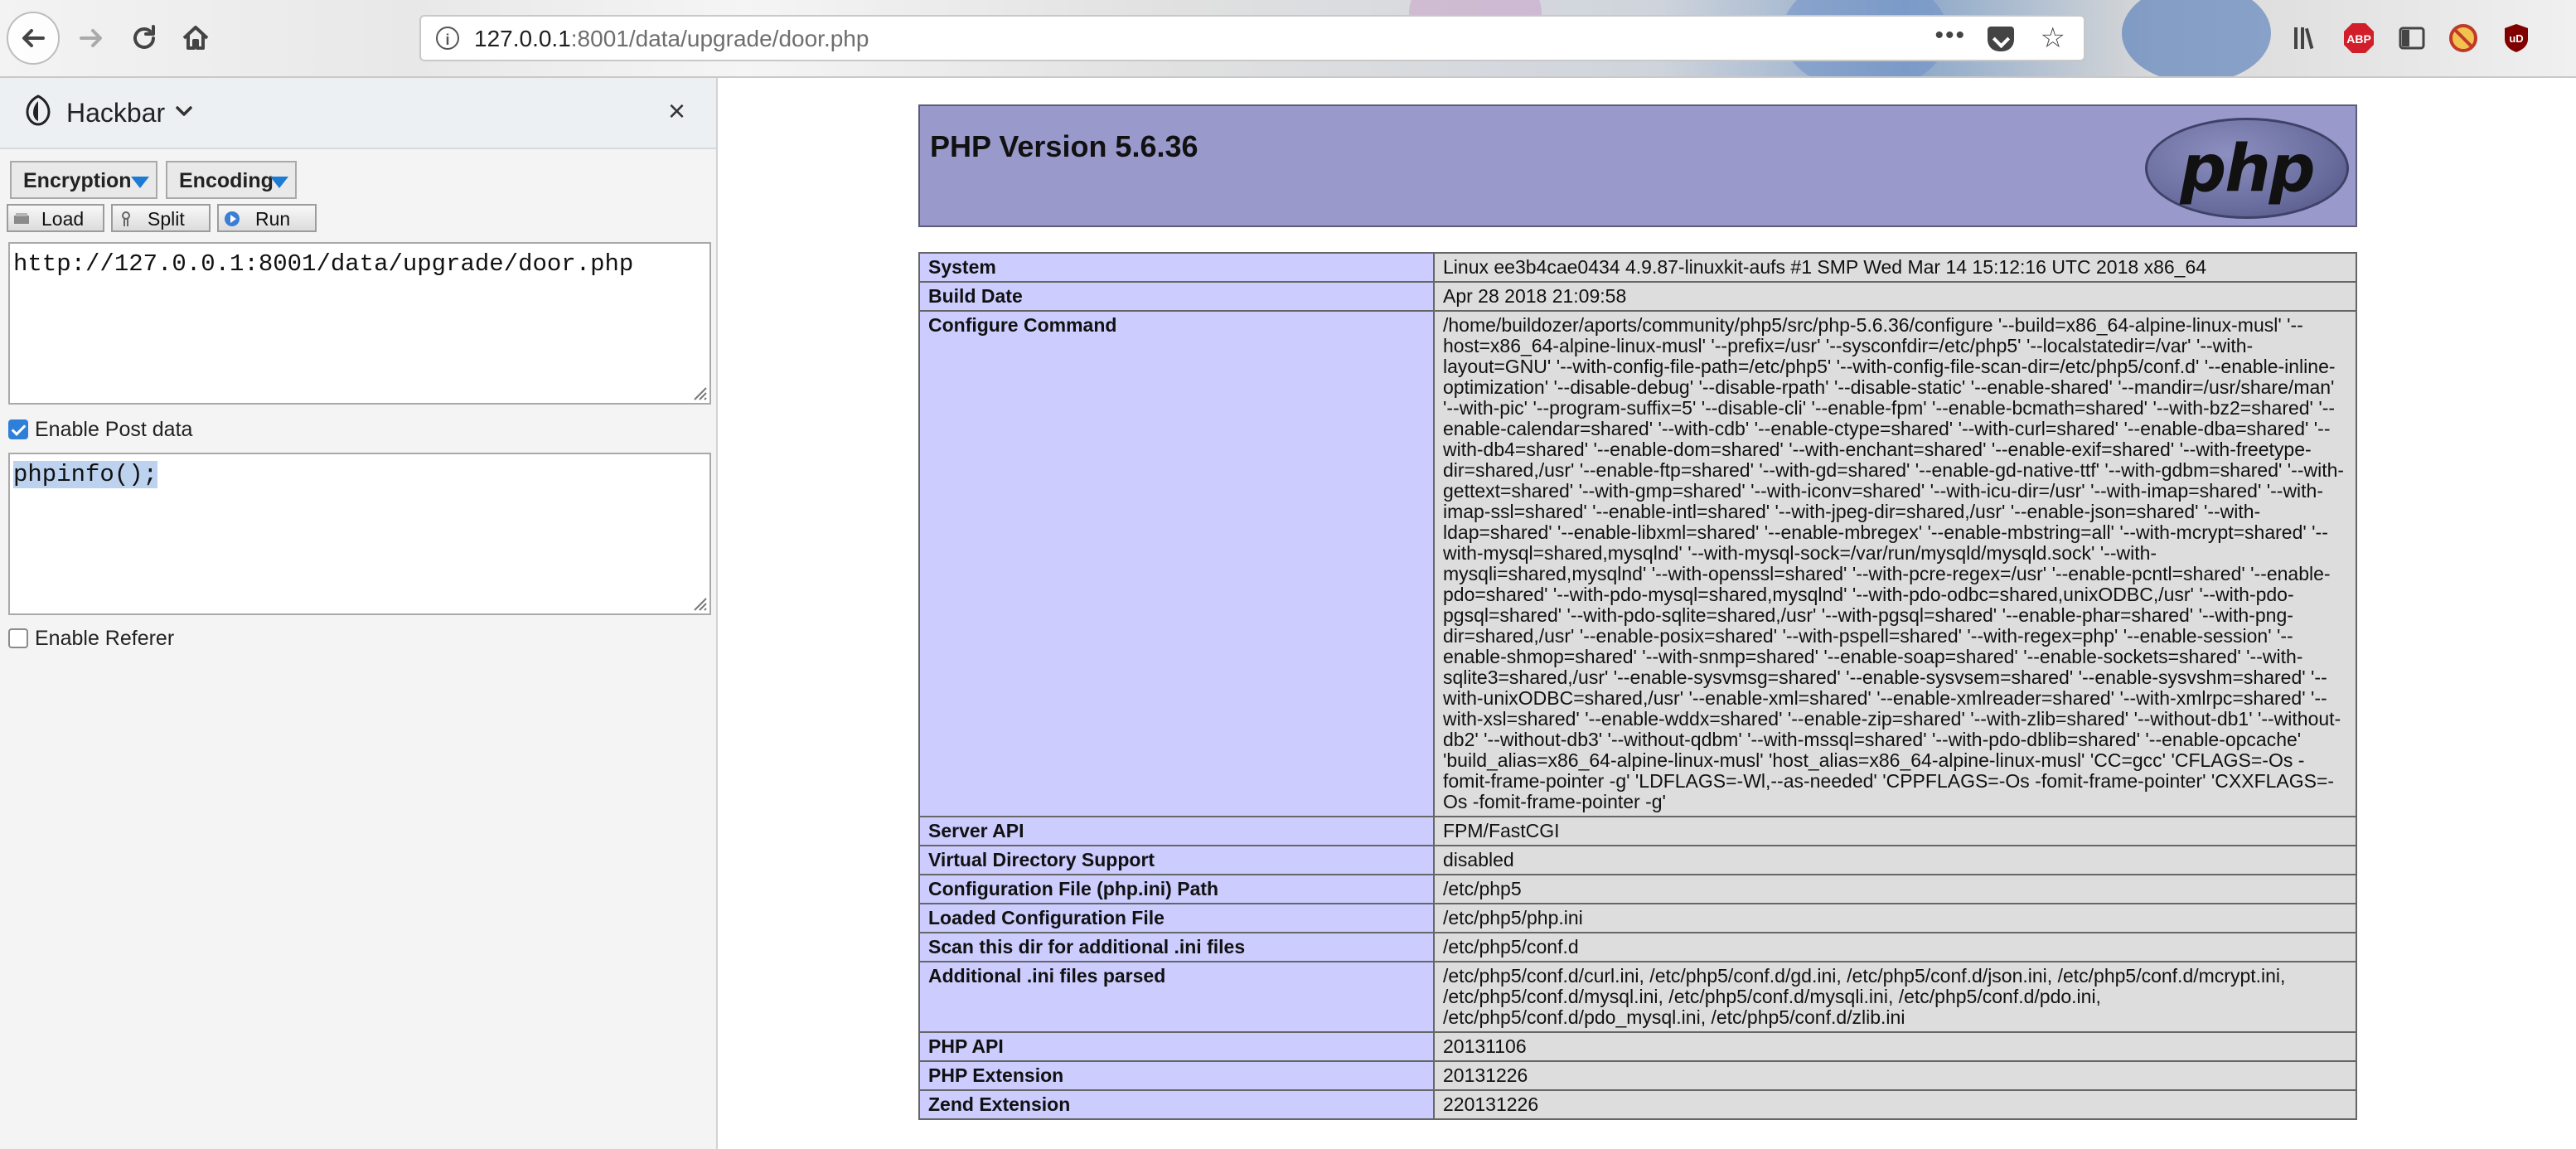  I want to click on forward-button, so click(91, 38).